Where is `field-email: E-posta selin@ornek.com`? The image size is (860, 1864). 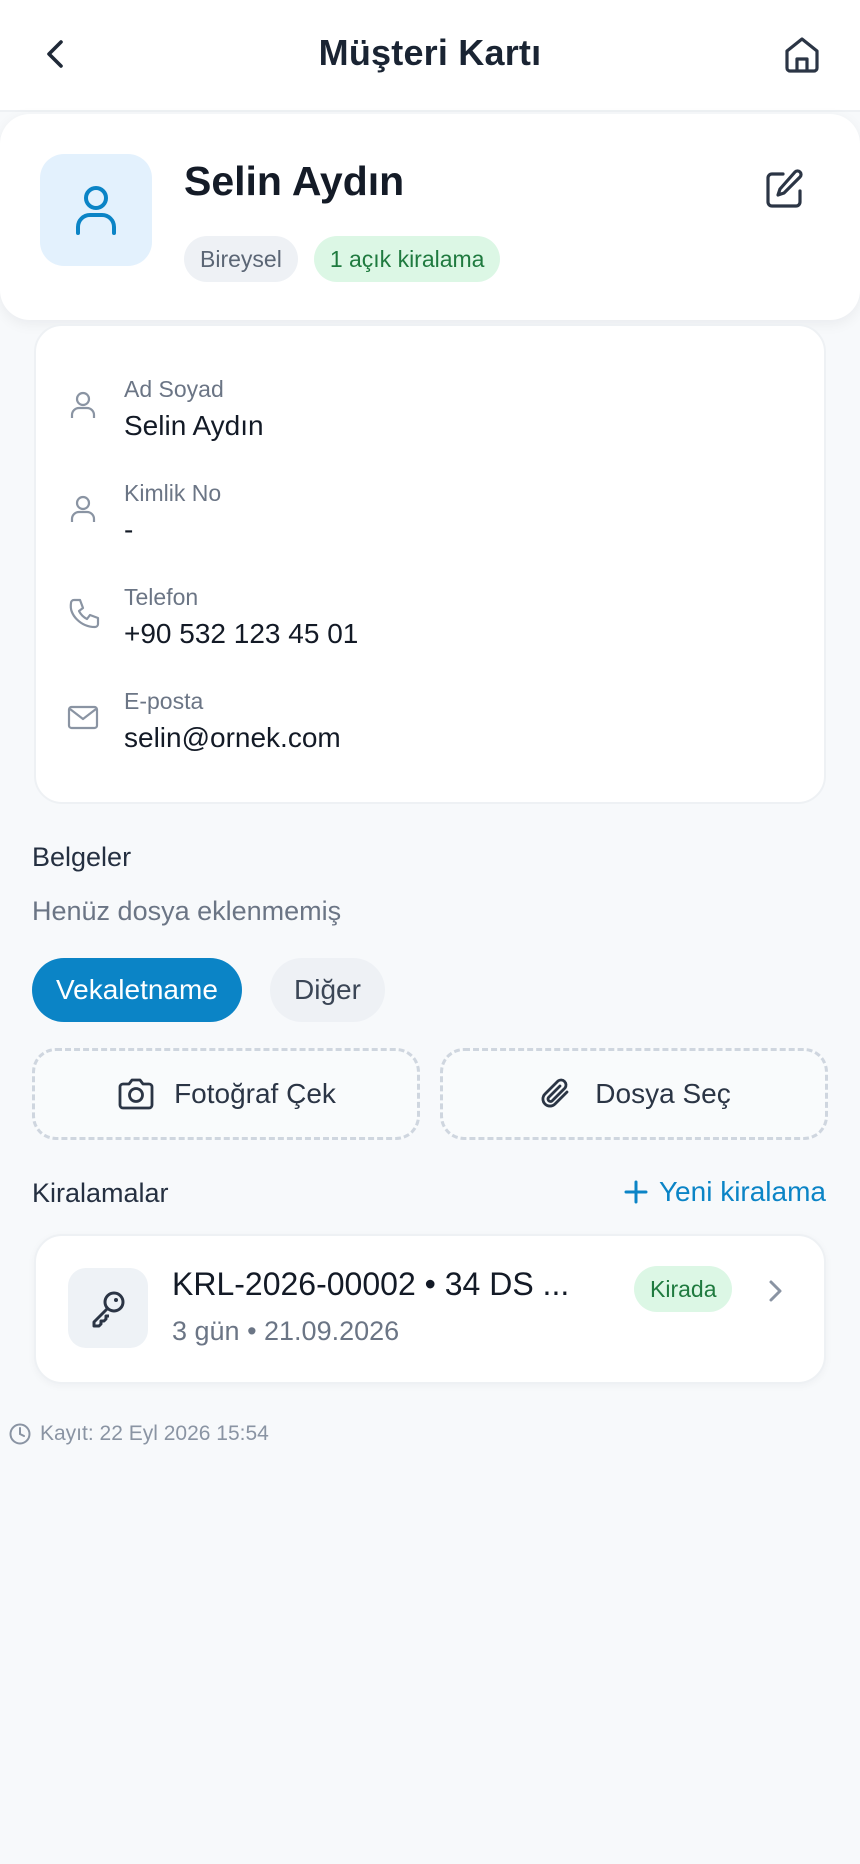
field-email: E-posta selin@ornek.com is located at coordinates (430, 733).